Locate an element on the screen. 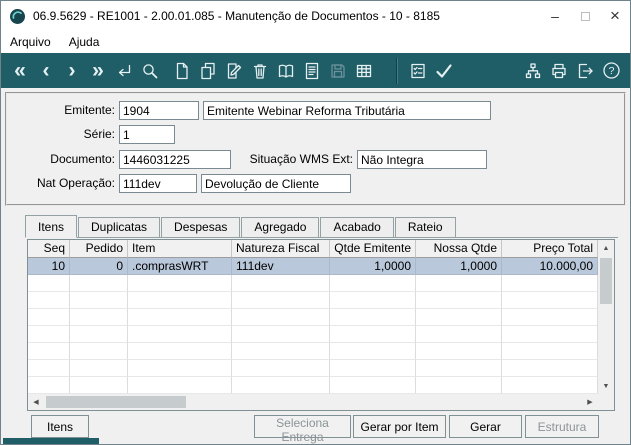 The image size is (631, 445). next-record-button: › is located at coordinates (72, 71).